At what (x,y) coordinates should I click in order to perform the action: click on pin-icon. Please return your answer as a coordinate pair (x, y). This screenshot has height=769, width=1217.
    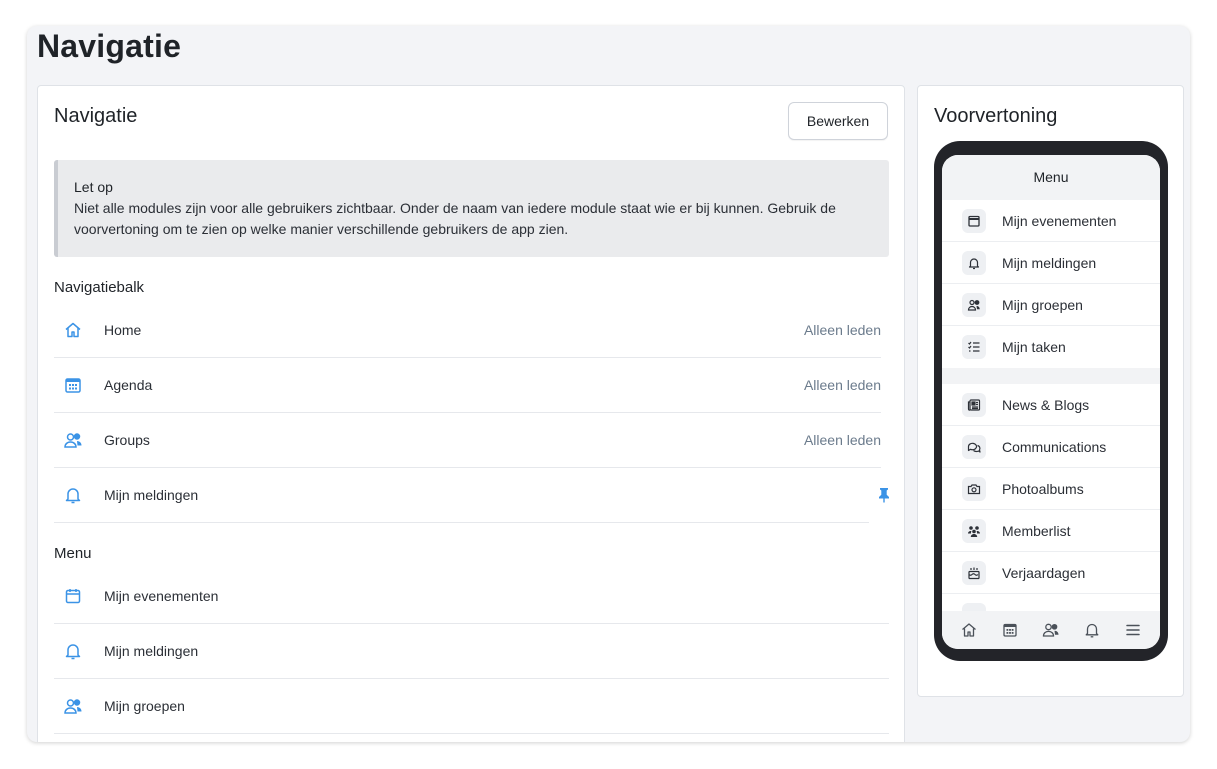
    Looking at the image, I should click on (884, 495).